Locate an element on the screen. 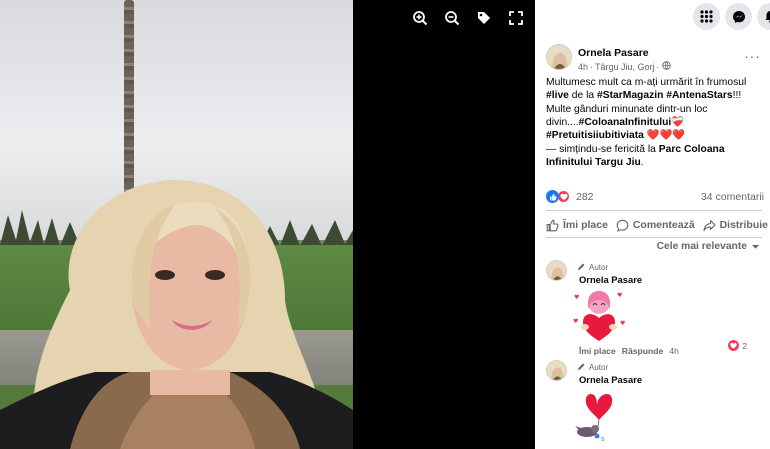 The width and height of the screenshot is (770, 449). messenger-icon is located at coordinates (738, 16).